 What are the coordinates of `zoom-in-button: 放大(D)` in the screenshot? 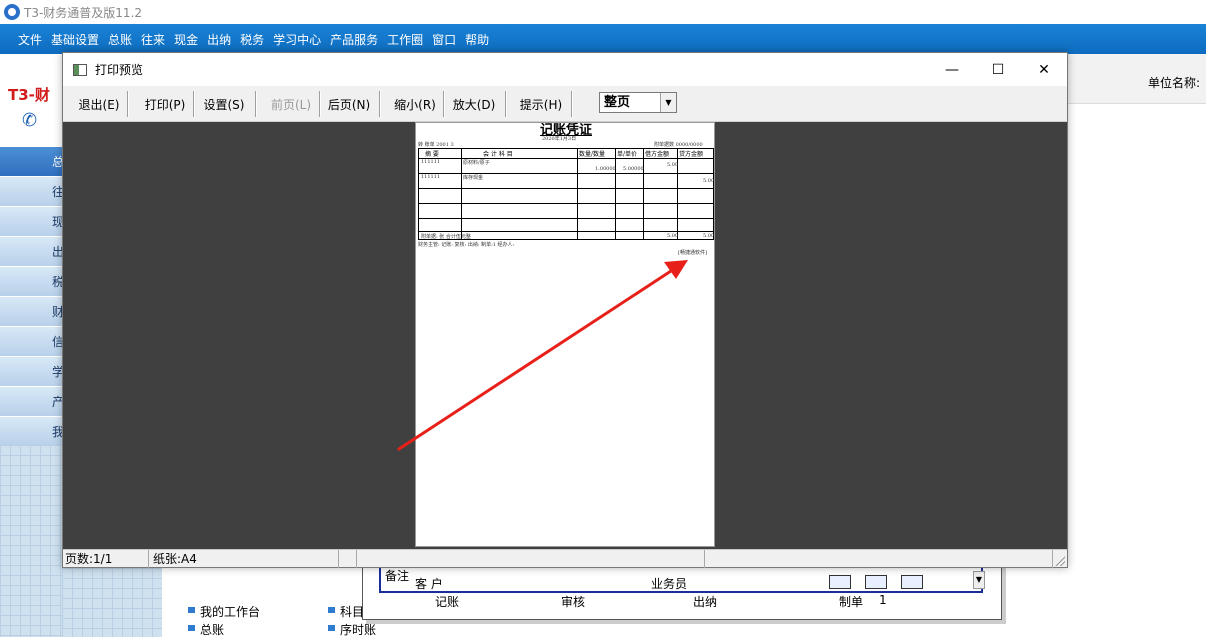 It's located at (474, 105).